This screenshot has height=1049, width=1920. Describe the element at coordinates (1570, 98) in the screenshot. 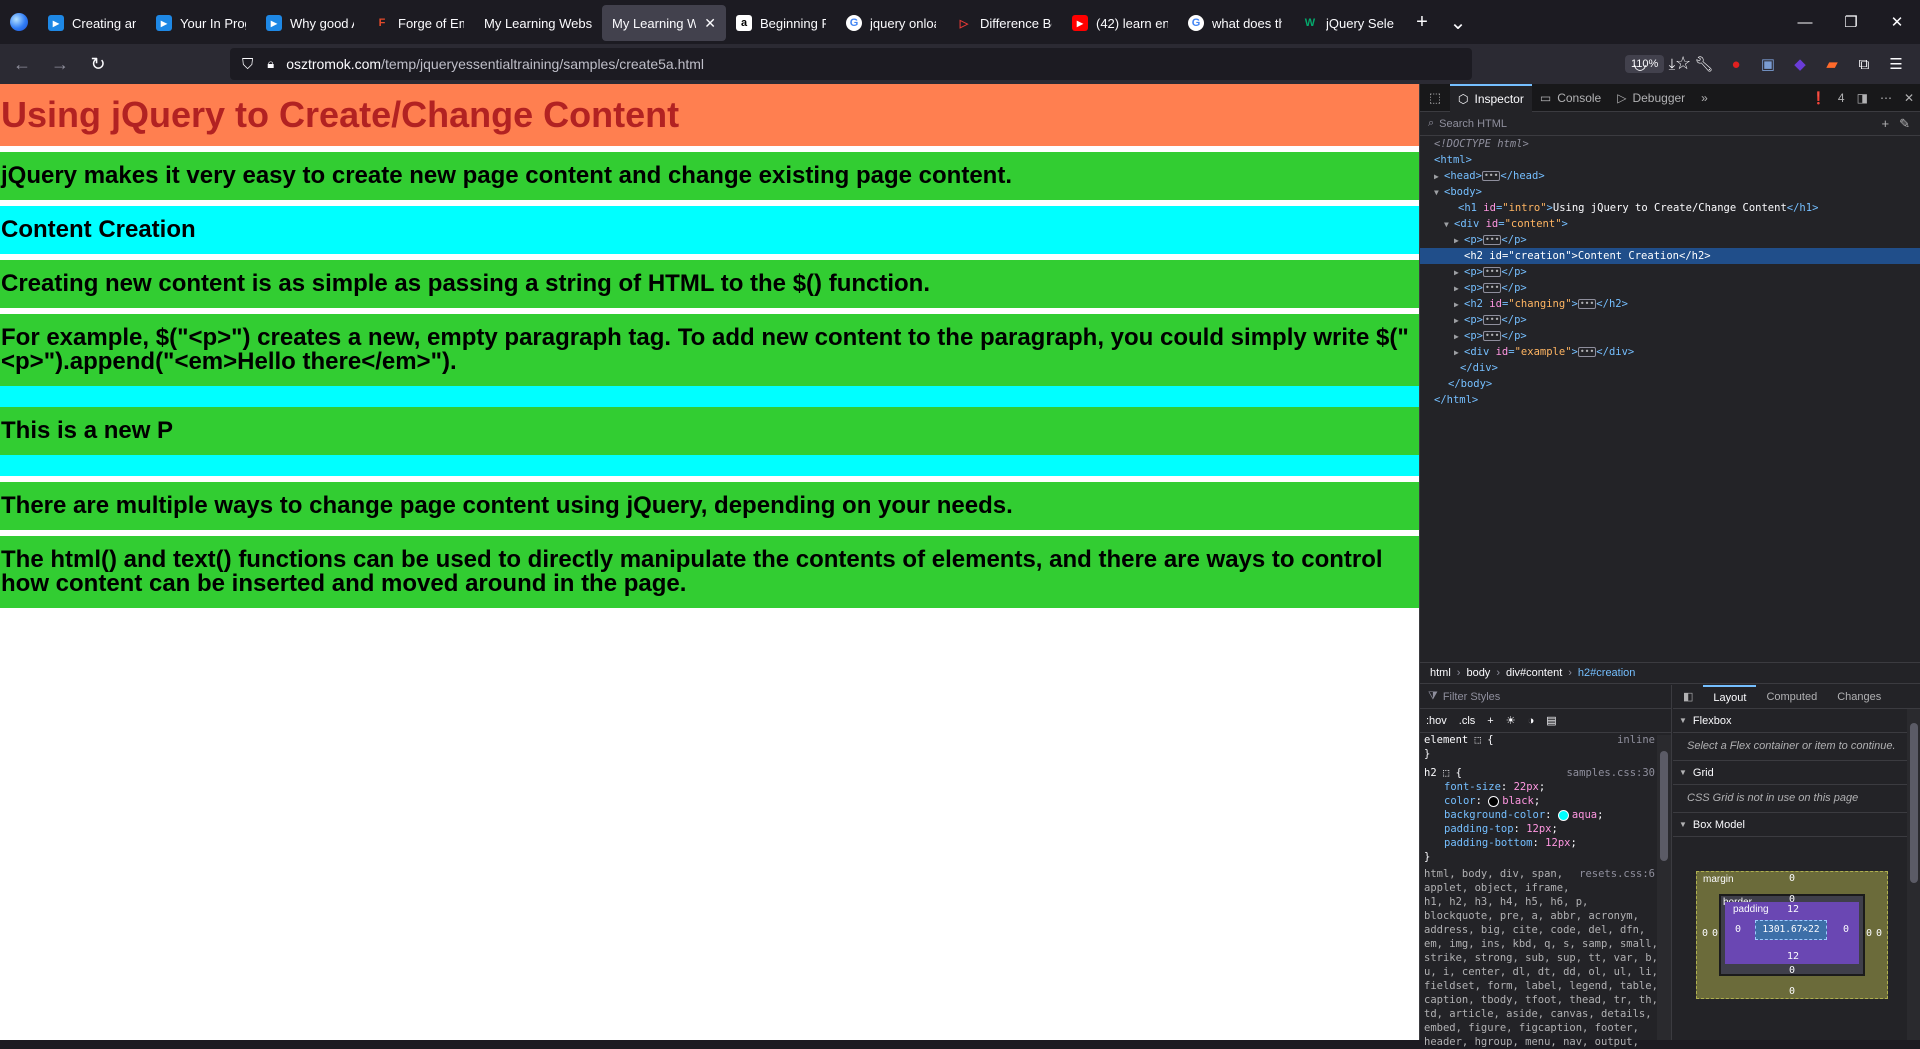

I see `tab-console: ▭ Console` at that location.